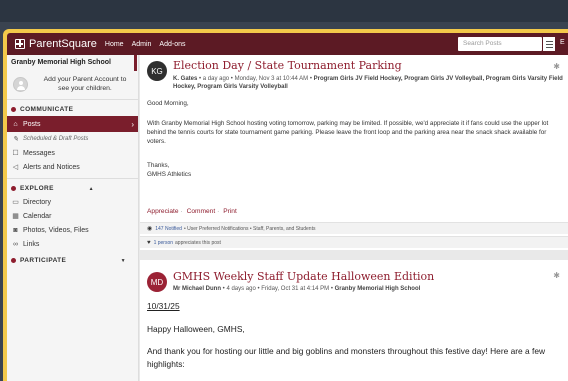 Image resolution: width=568 pixels, height=381 pixels. Describe the element at coordinates (72, 202) in the screenshot. I see `sidebar-item-directory: ▭ Directory` at that location.